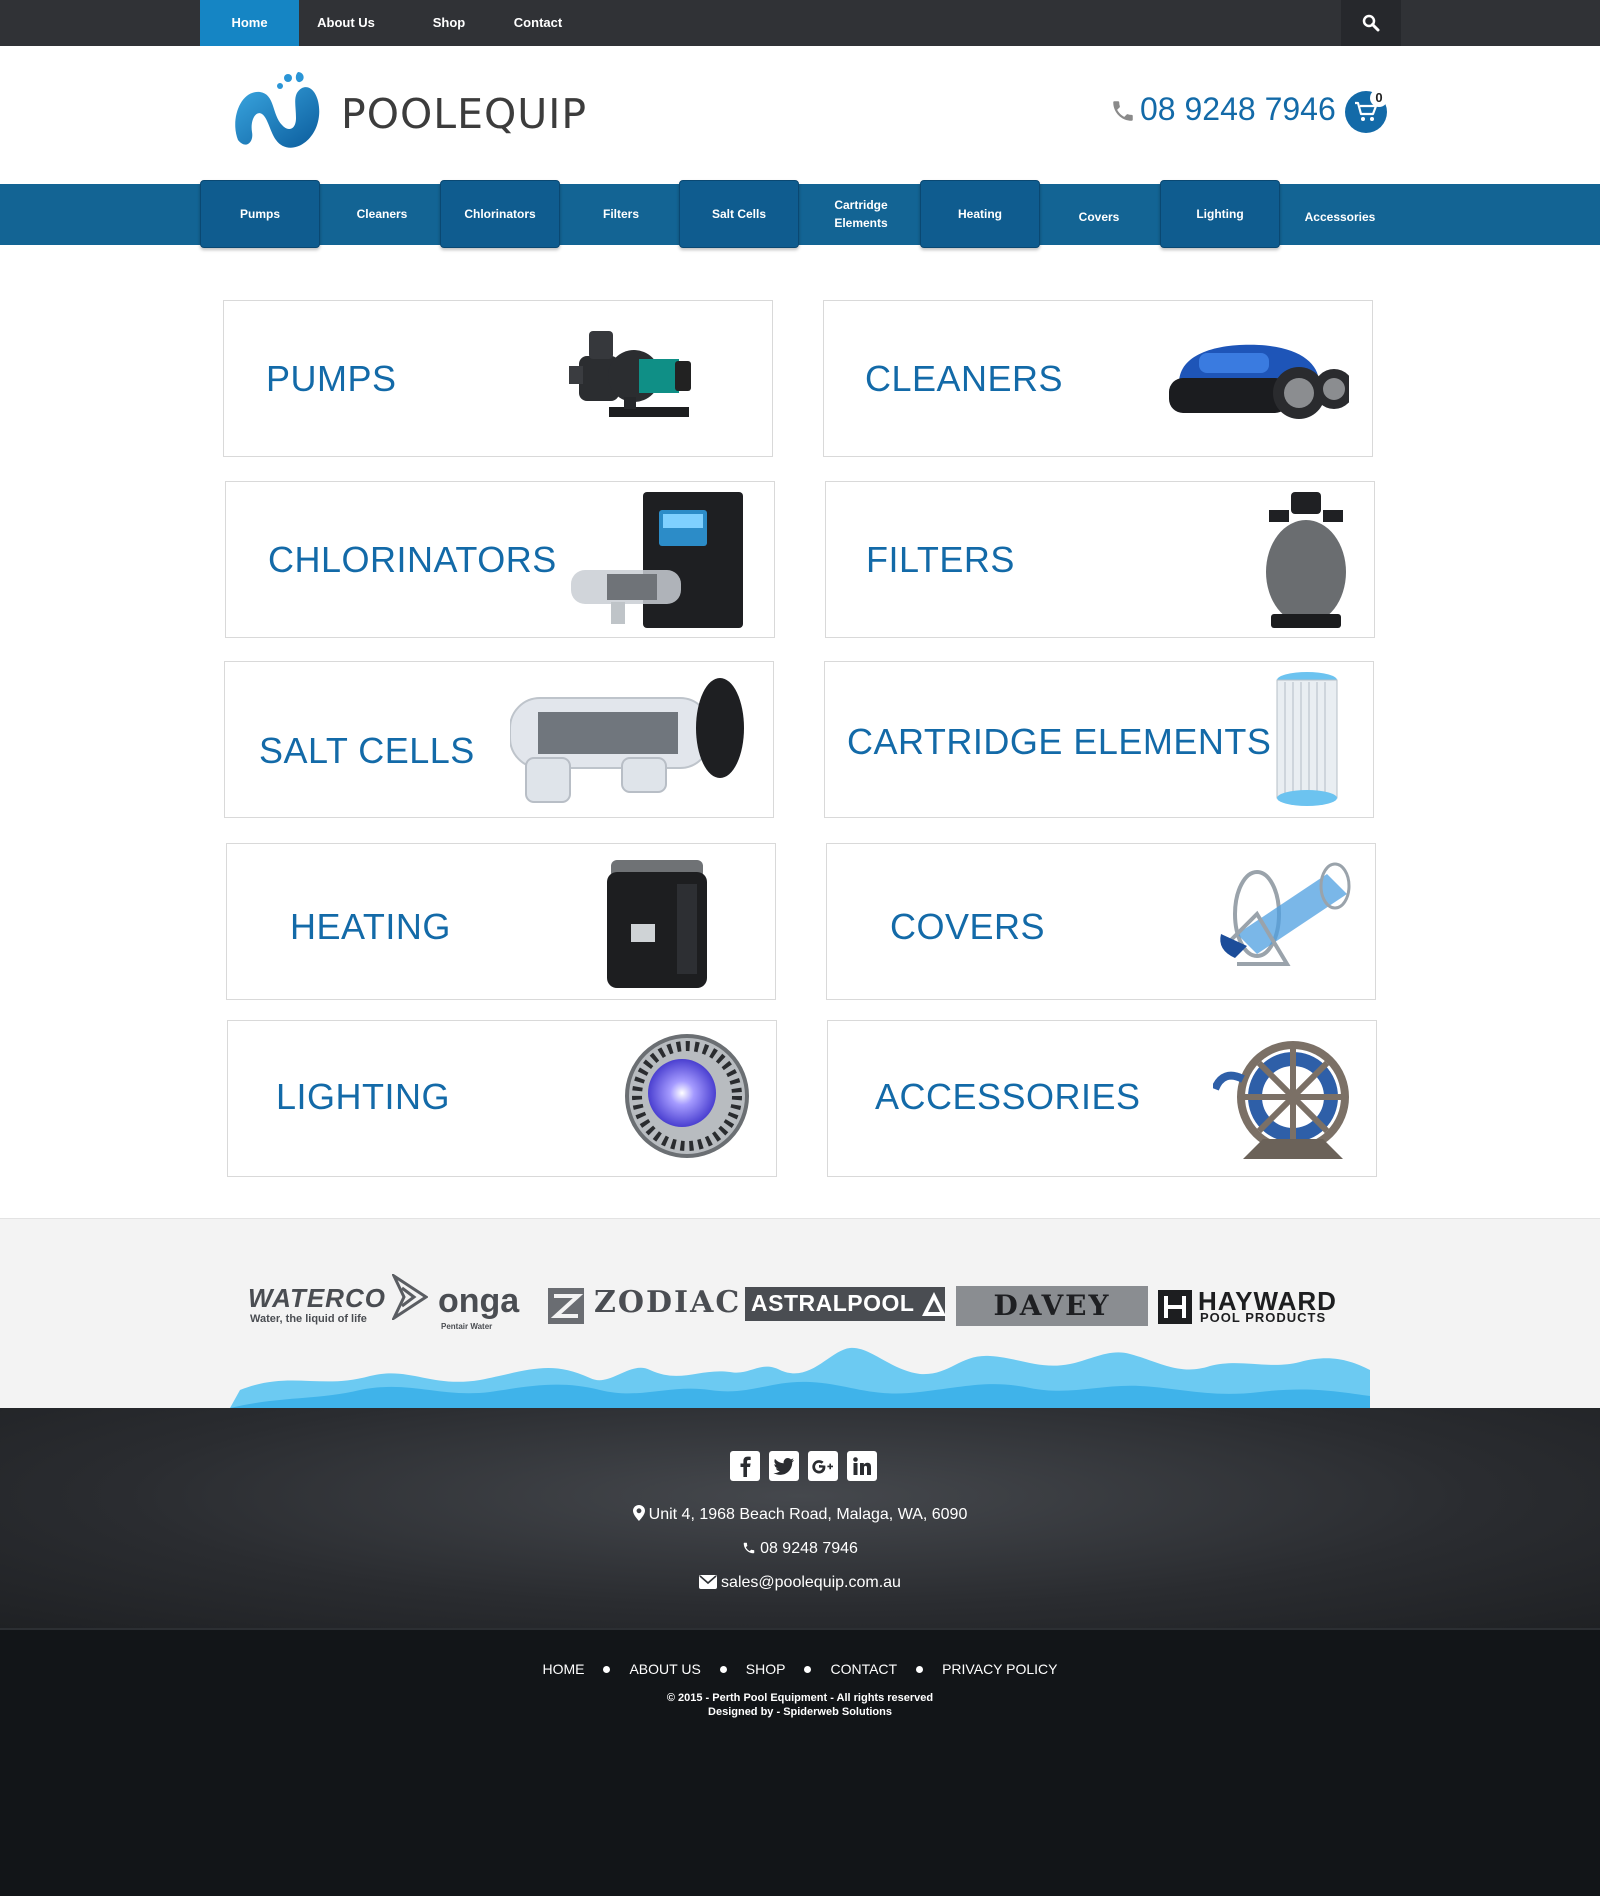 Image resolution: width=1600 pixels, height=1896 pixels. I want to click on topnav-shop-link: Shop, so click(449, 23).